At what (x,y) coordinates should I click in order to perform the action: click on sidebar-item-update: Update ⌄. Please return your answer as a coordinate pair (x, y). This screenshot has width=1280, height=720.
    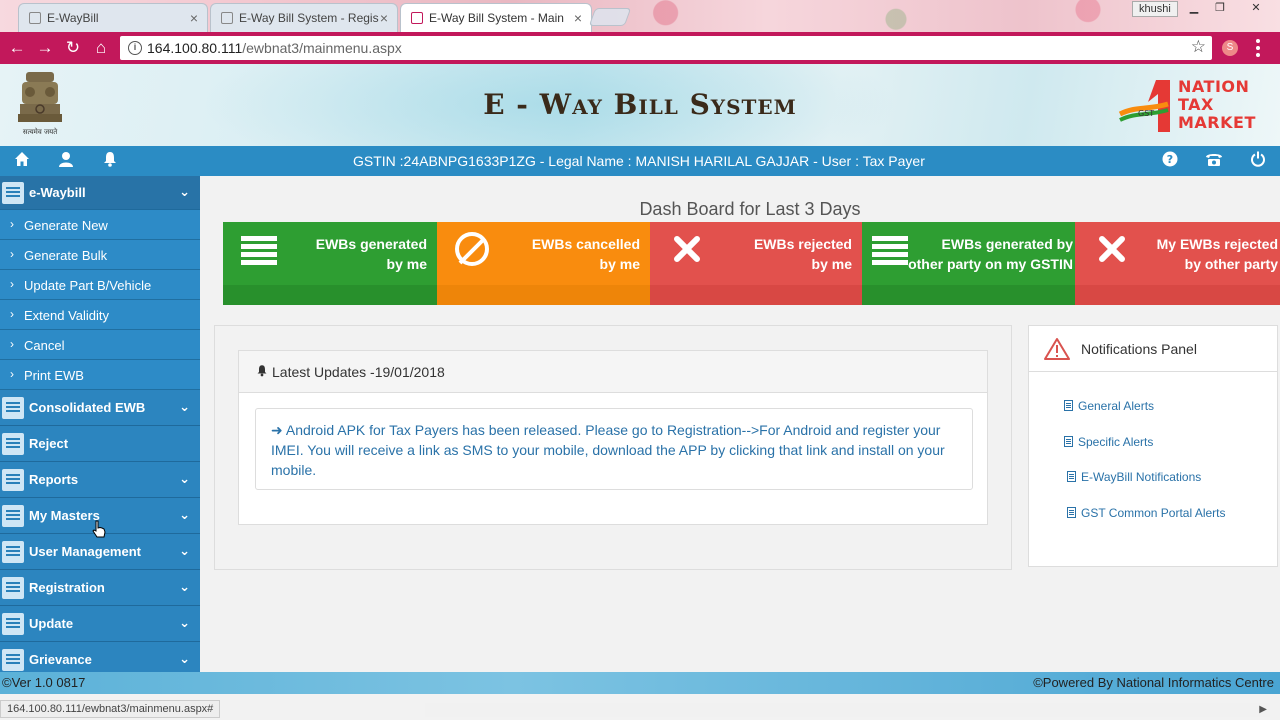
    Looking at the image, I should click on (100, 624).